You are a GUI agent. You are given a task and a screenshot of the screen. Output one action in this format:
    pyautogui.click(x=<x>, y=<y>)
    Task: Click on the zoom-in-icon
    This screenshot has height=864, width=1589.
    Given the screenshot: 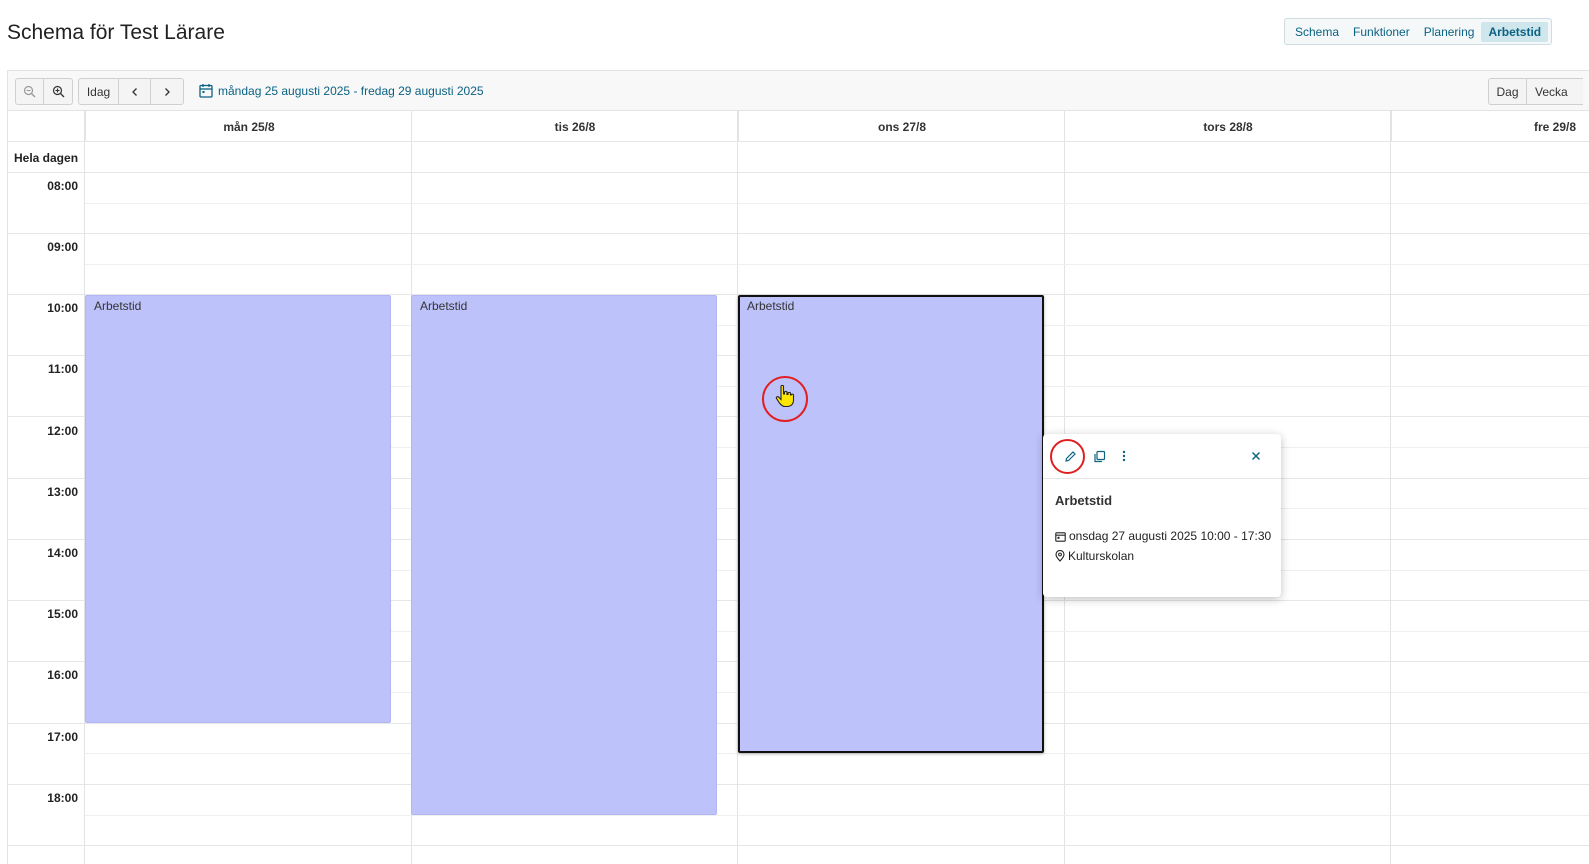 What is the action you would take?
    pyautogui.click(x=58, y=91)
    